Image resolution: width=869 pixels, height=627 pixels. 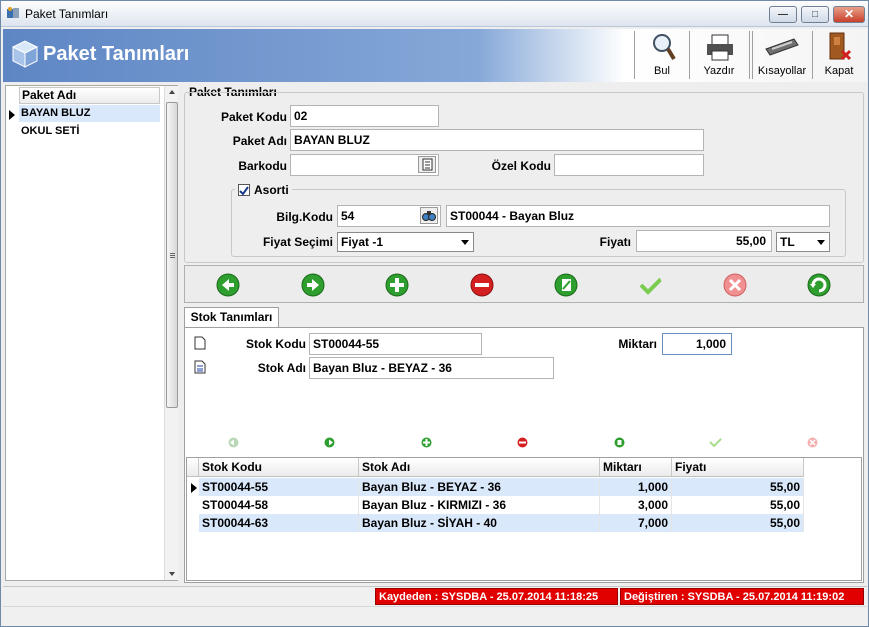 What do you see at coordinates (638, 216) in the screenshot?
I see `bilg-description: ST00044 - Bayan Bluz` at bounding box center [638, 216].